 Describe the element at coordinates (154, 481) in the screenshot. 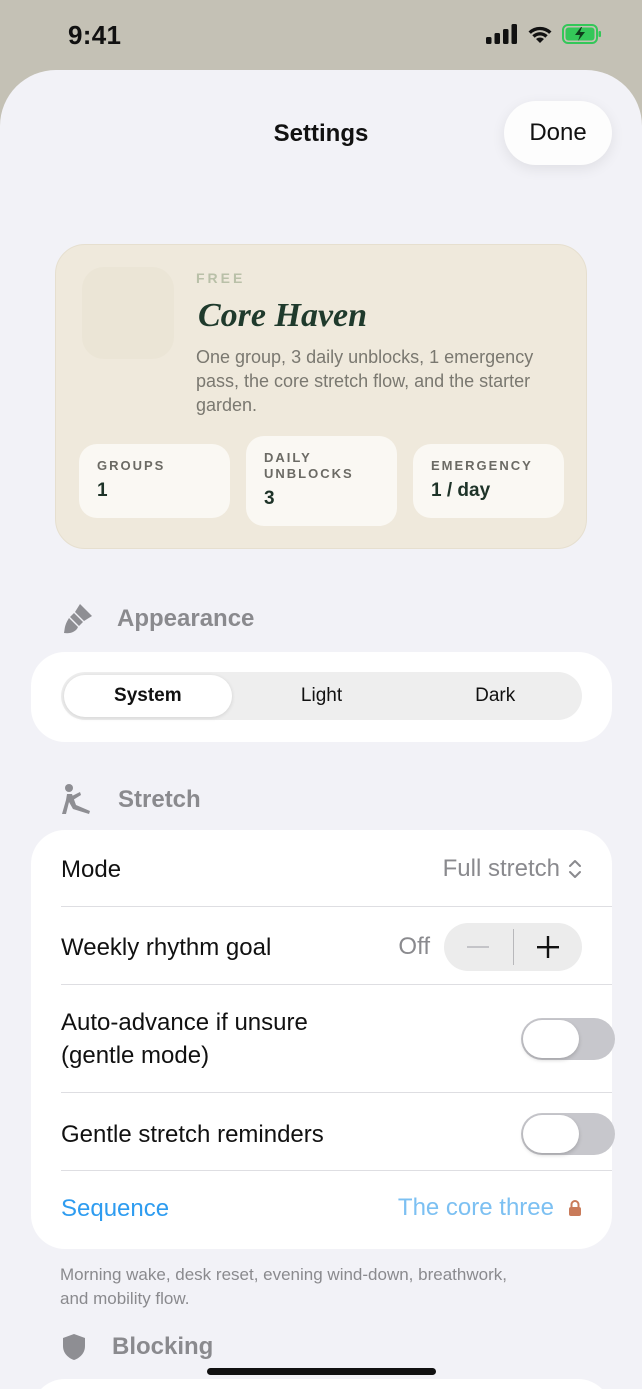

I see `stat-groups: GROUPS 1` at that location.